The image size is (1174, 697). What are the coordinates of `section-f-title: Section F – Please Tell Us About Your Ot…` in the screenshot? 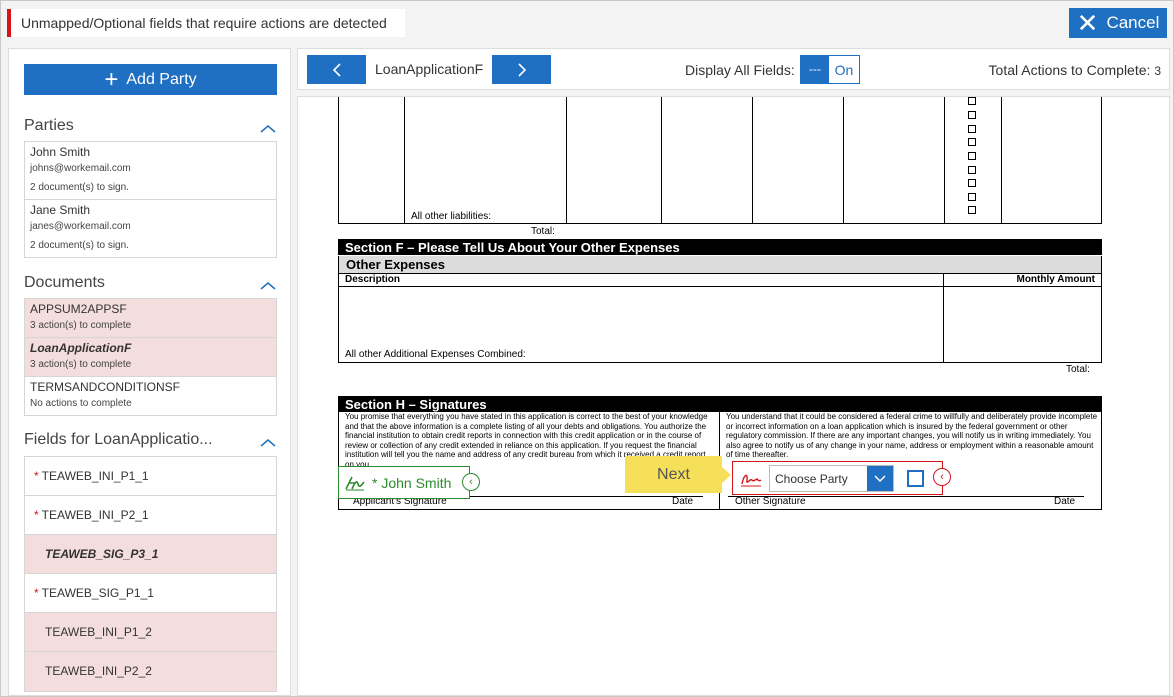 It's located at (720, 247).